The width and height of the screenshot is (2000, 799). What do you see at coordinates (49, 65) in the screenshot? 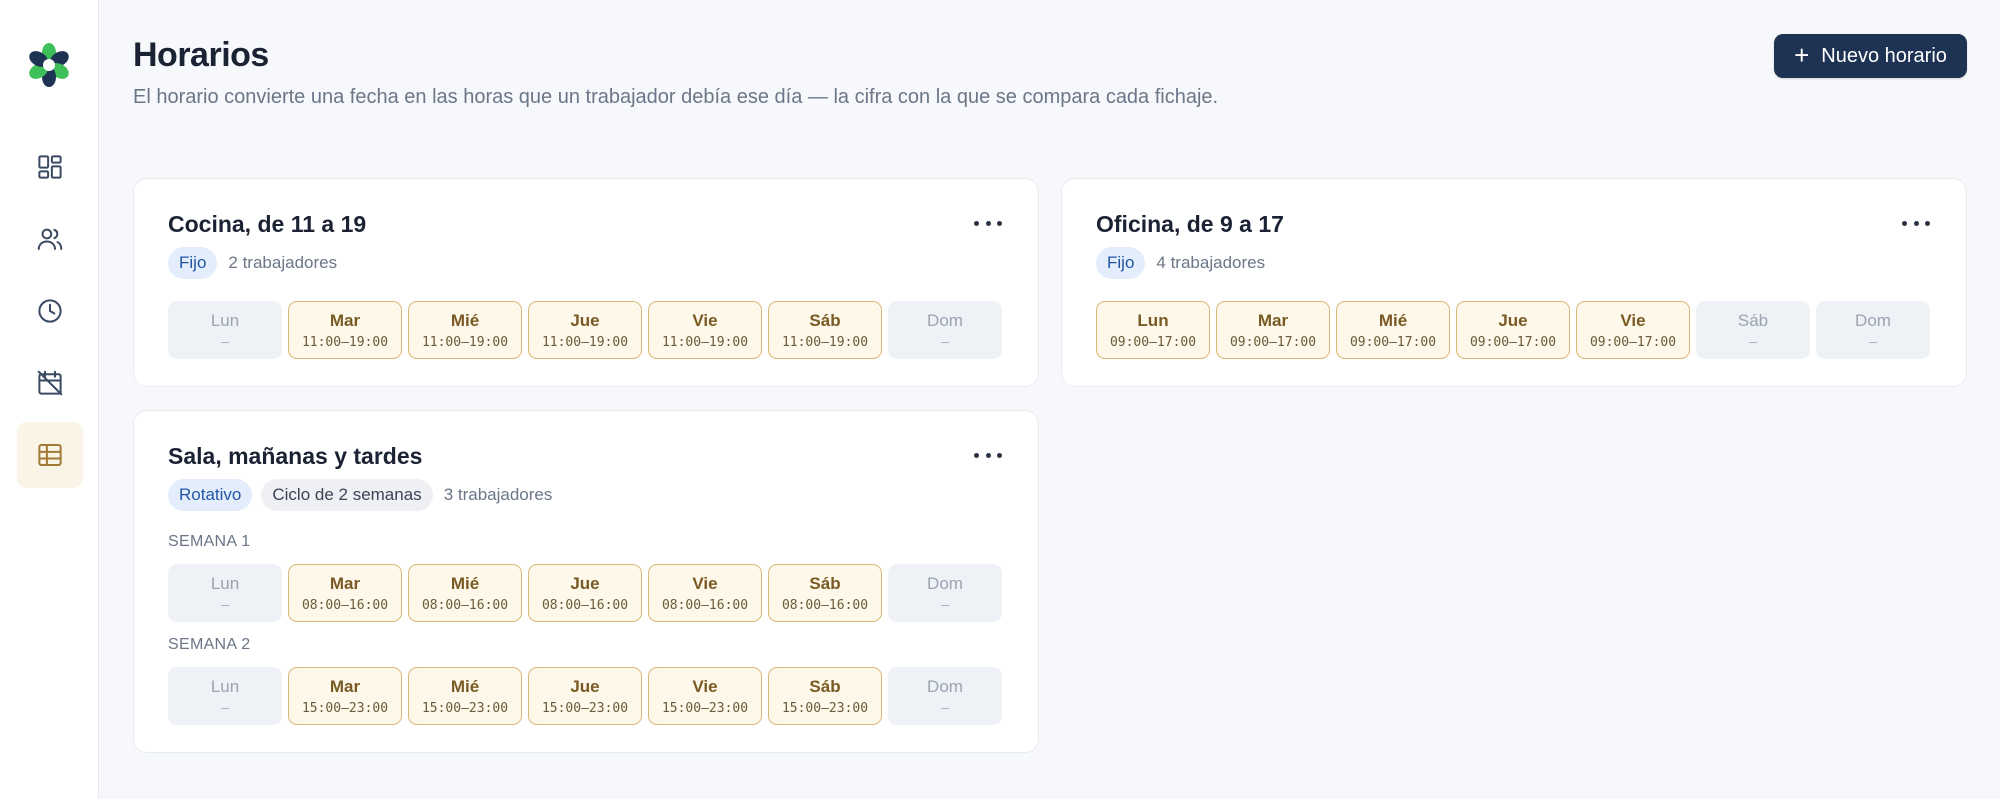
I see `logo-icon` at bounding box center [49, 65].